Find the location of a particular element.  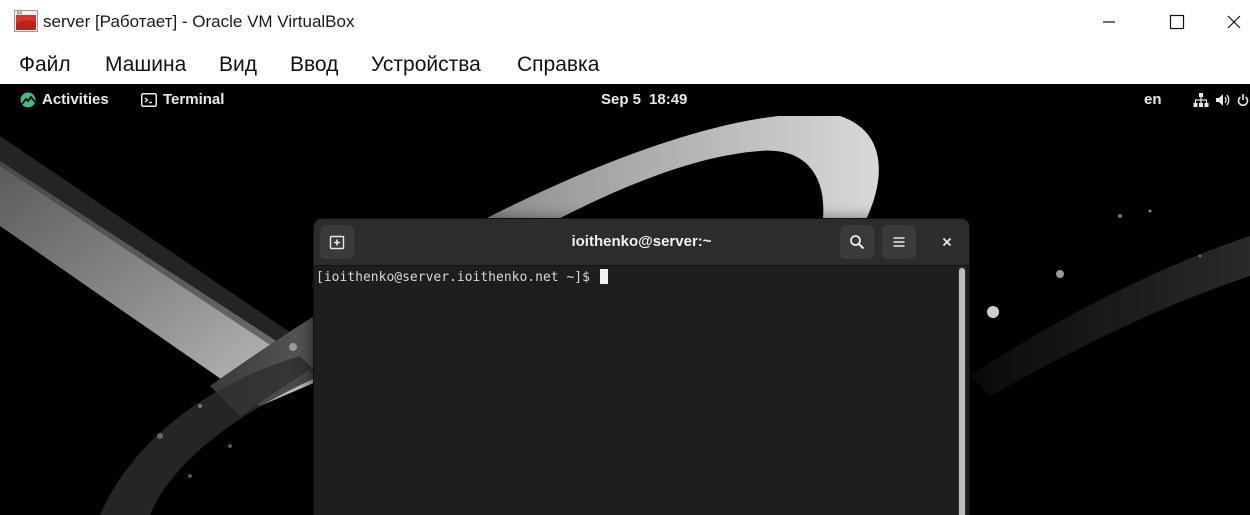

system-menu is located at coordinates (1221, 100).